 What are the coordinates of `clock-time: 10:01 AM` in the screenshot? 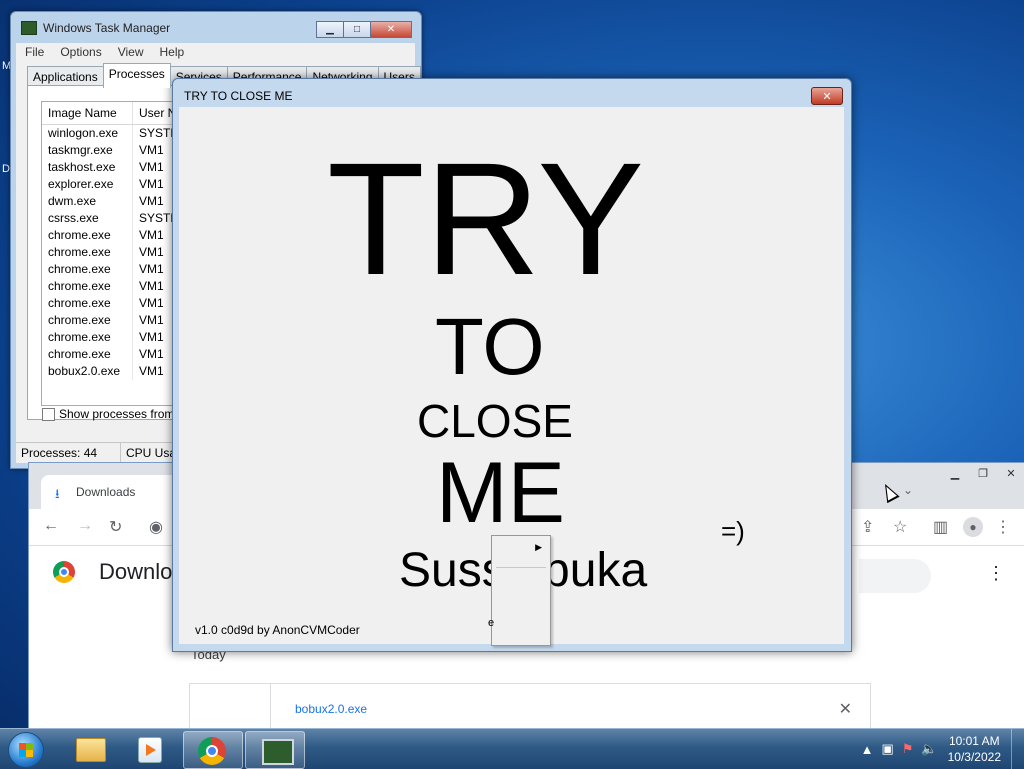 It's located at (974, 741).